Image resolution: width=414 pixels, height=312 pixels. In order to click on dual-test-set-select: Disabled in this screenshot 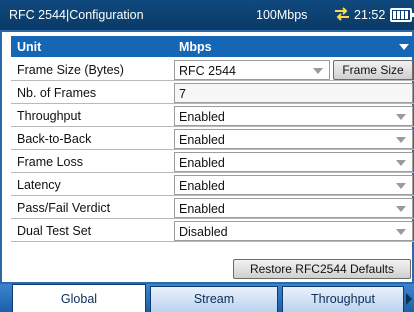, I will do `click(293, 231)`.